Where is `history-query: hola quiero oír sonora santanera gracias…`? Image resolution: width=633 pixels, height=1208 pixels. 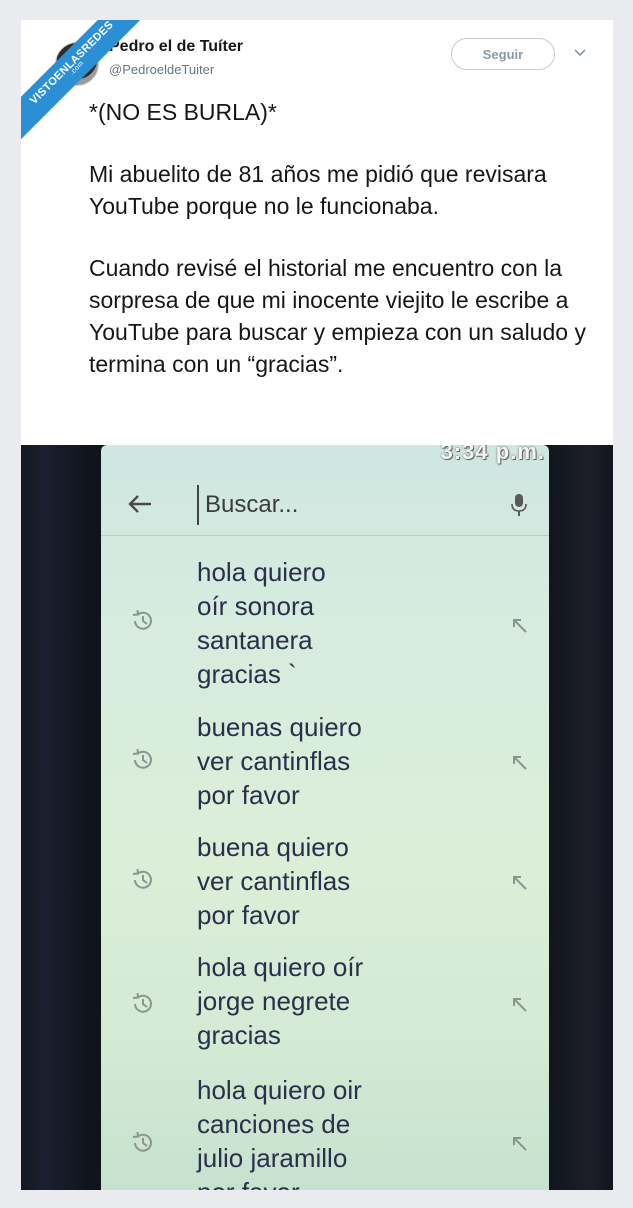
history-query: hola quiero oír sonora santanera gracias… is located at coordinates (261, 623).